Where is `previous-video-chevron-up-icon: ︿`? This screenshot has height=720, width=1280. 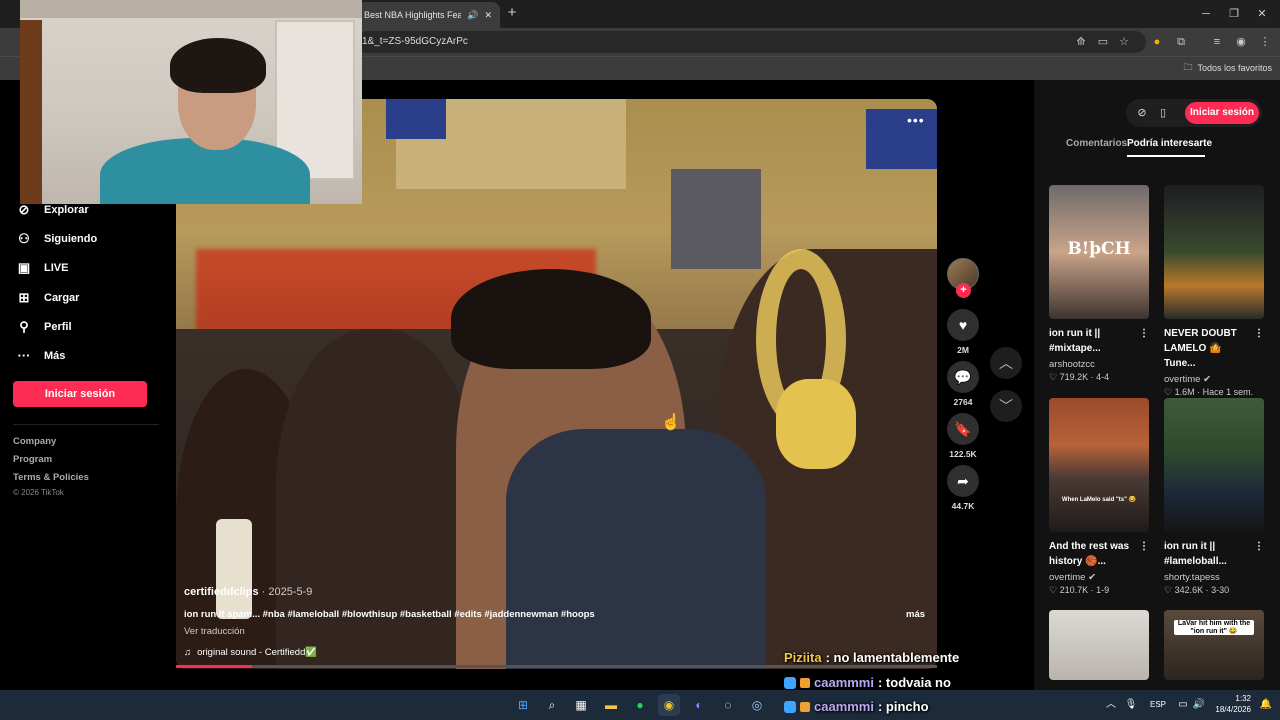 previous-video-chevron-up-icon: ︿ is located at coordinates (1006, 363).